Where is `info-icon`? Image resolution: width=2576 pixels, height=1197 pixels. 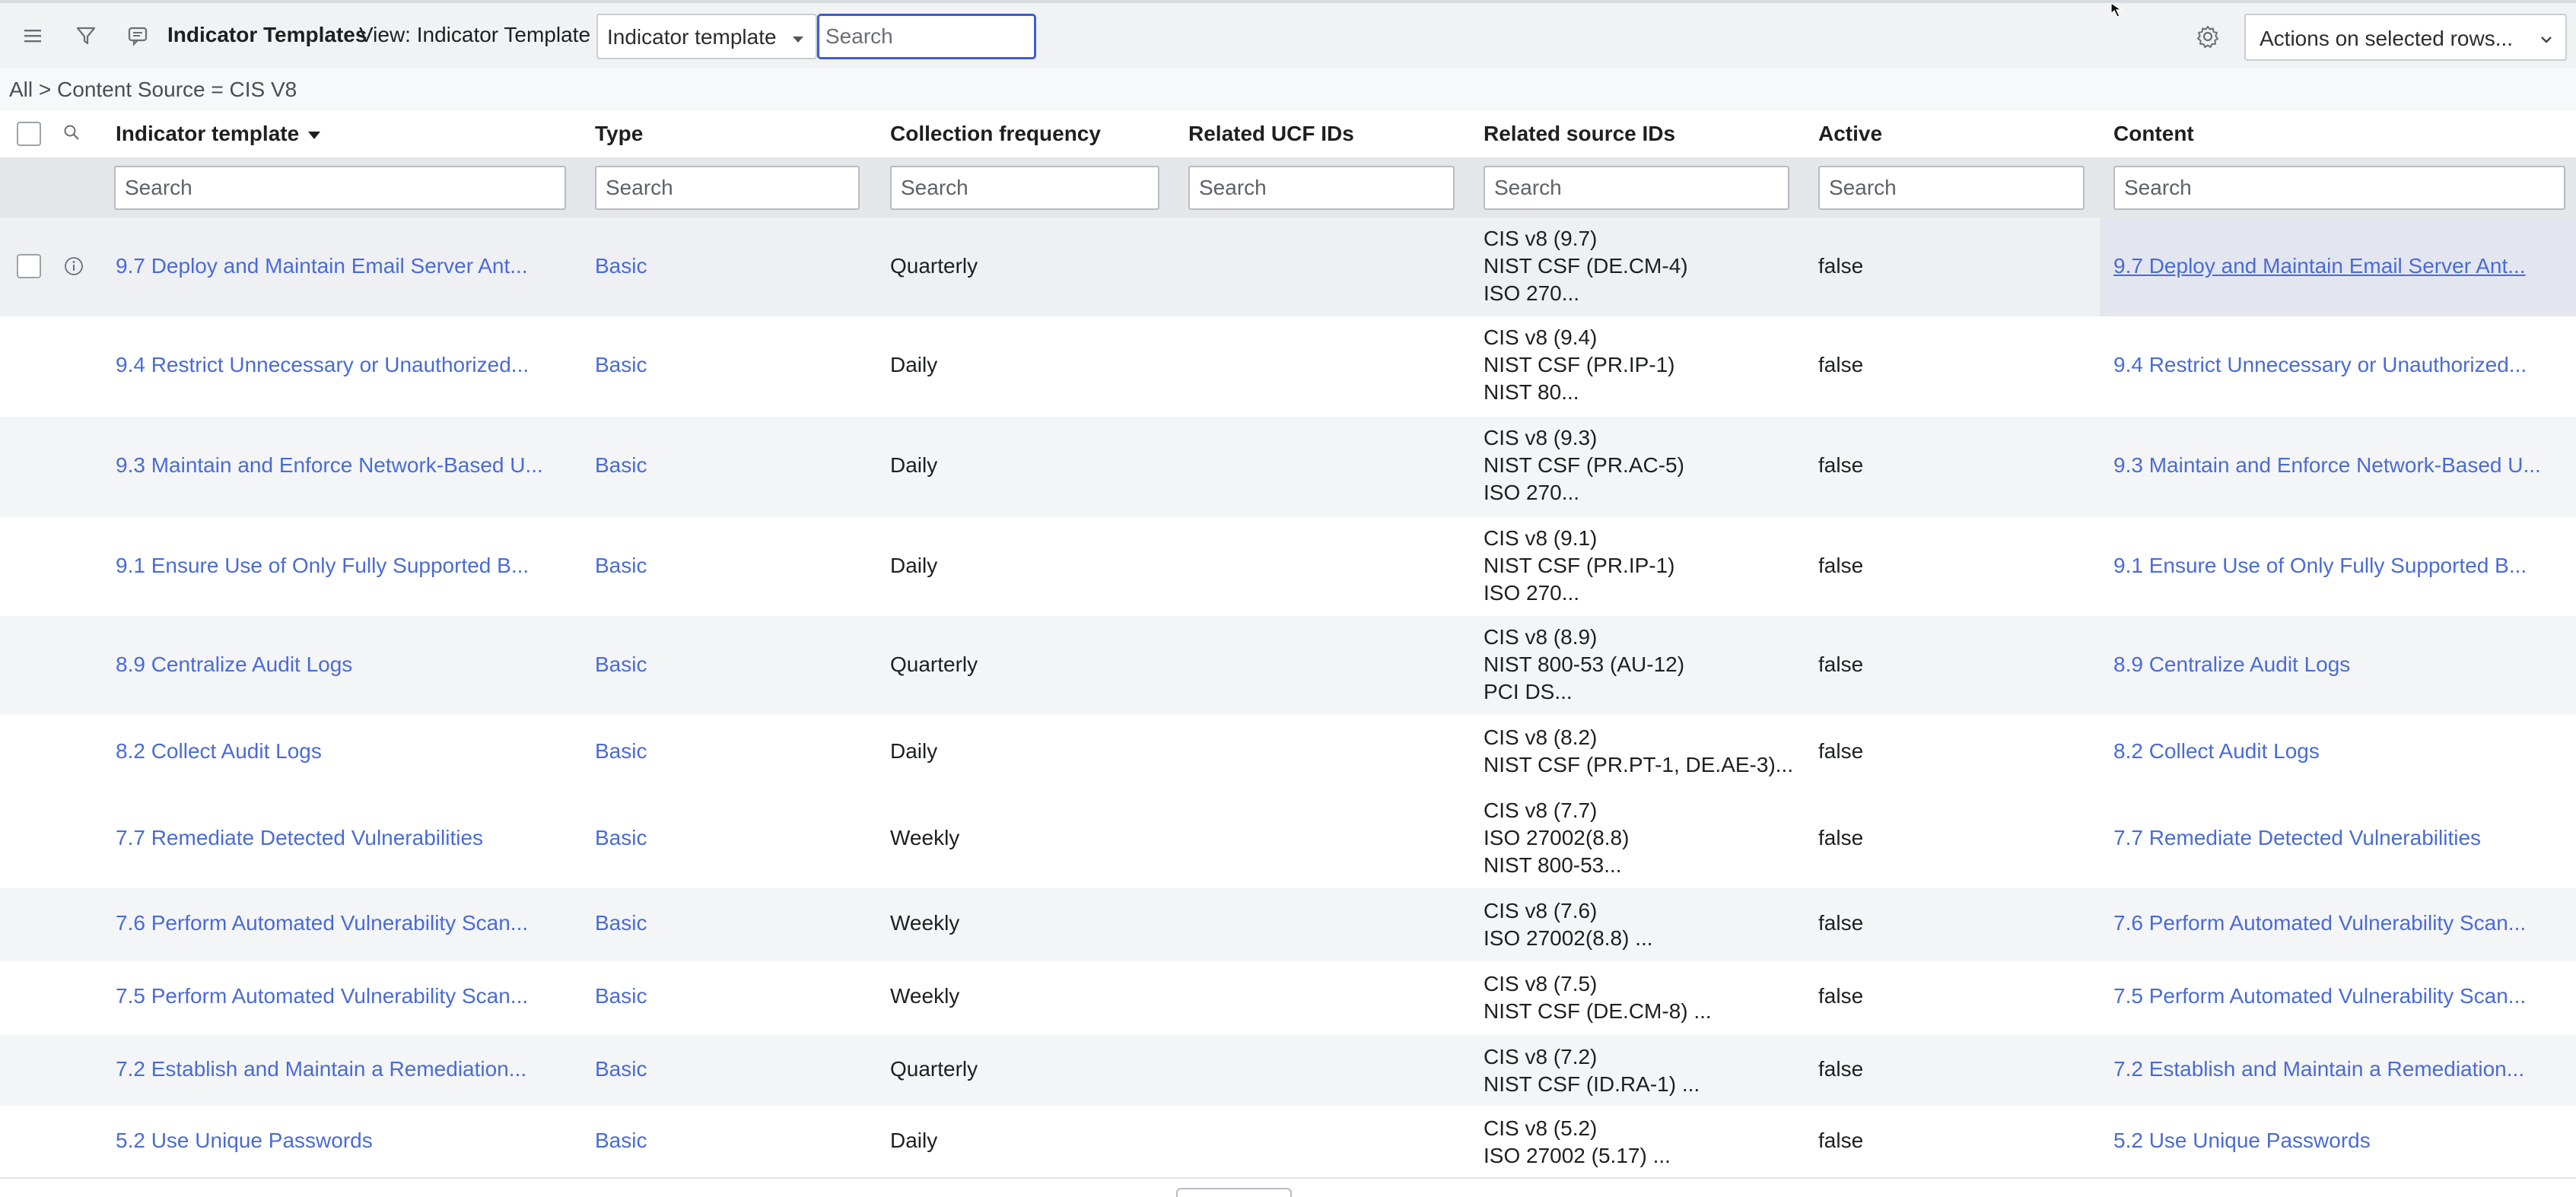
info-icon is located at coordinates (74, 266).